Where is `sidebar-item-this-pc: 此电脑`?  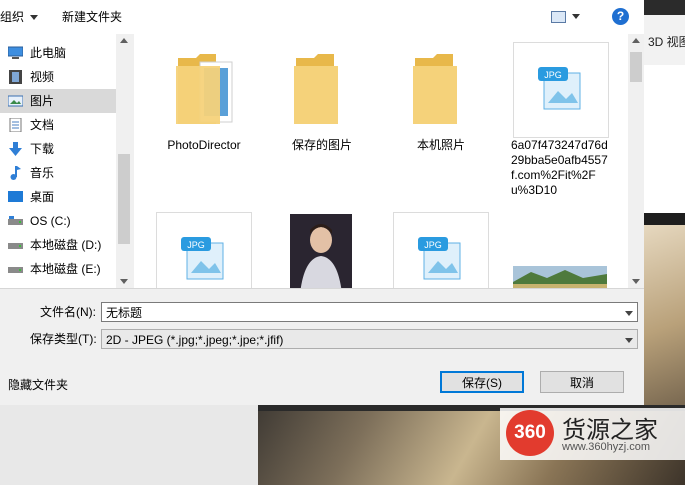 sidebar-item-this-pc: 此电脑 is located at coordinates (58, 53).